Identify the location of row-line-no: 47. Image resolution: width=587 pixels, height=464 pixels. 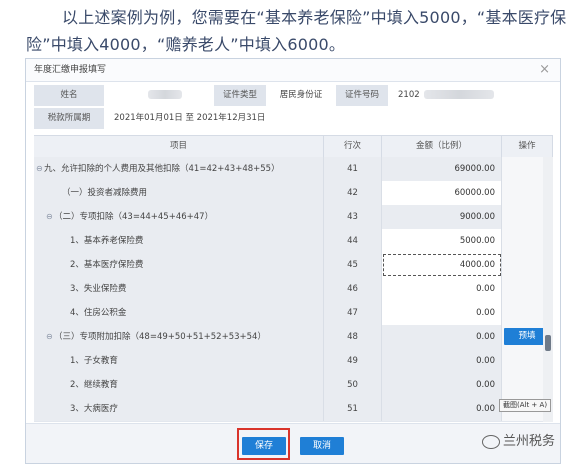
(353, 313).